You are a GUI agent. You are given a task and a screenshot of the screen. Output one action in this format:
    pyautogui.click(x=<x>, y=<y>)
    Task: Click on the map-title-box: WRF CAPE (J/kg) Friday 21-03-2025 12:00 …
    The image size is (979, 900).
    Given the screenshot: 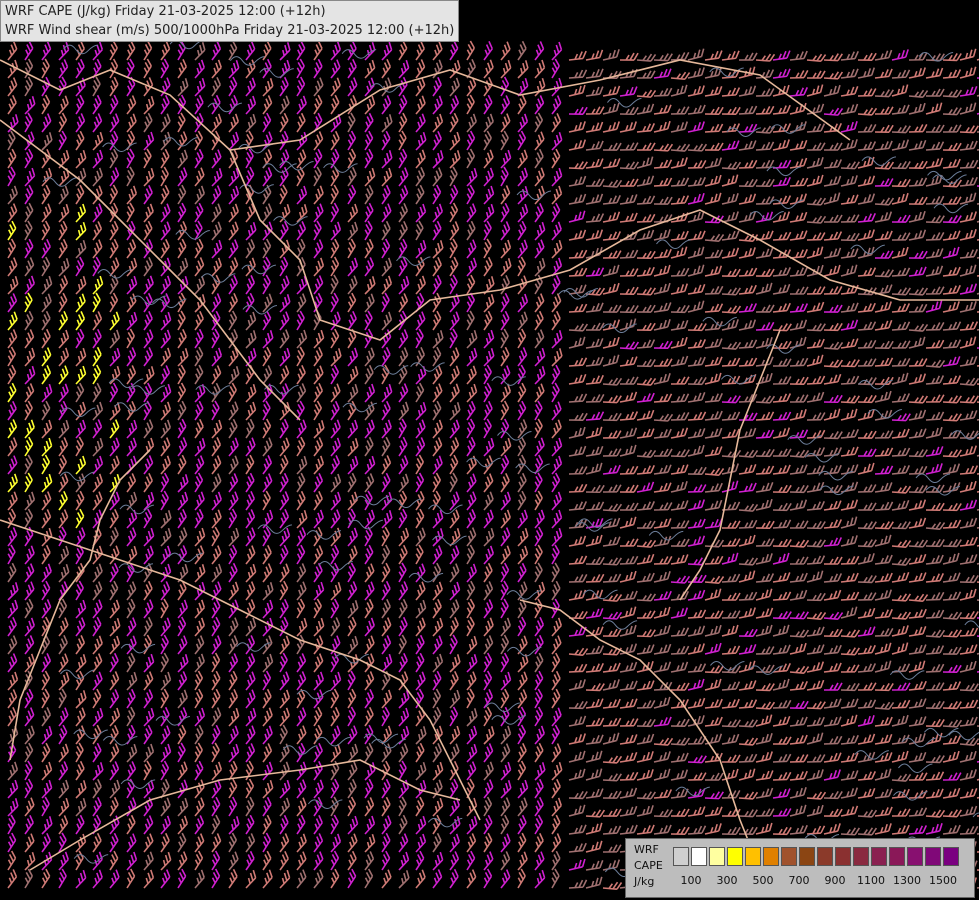 What is the action you would take?
    pyautogui.click(x=230, y=21)
    